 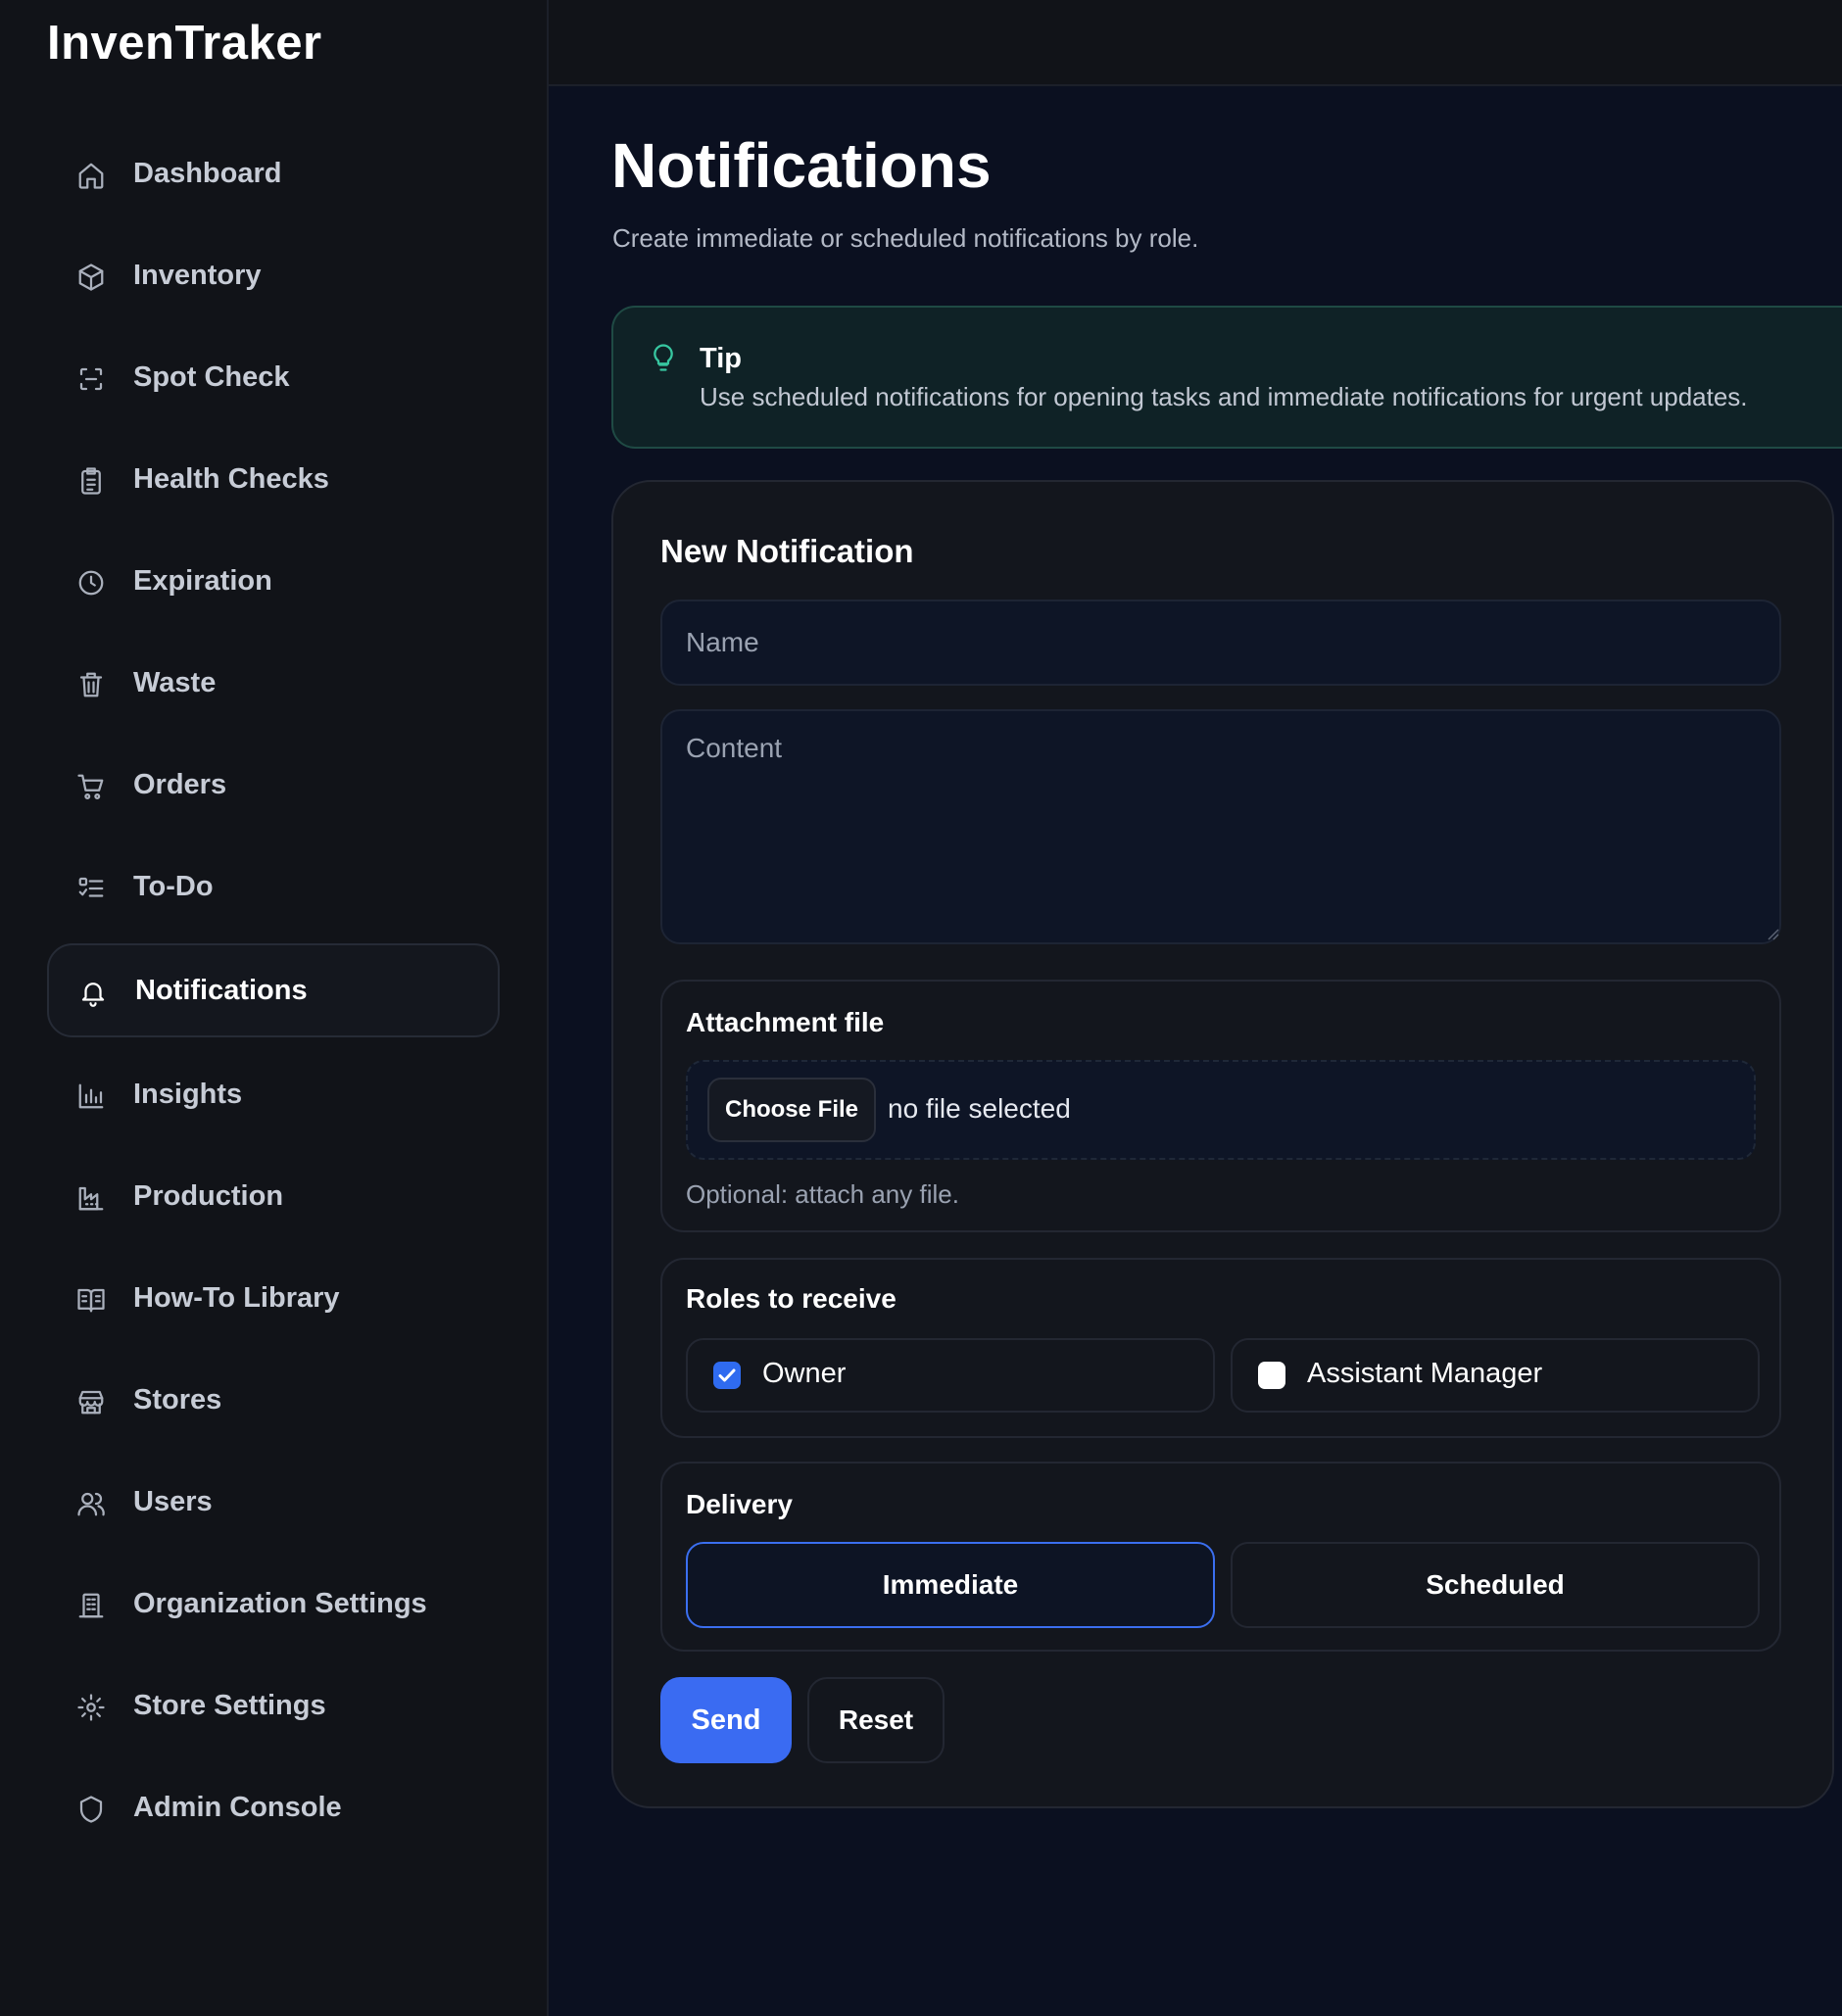 I want to click on scan-icon, so click(x=91, y=379).